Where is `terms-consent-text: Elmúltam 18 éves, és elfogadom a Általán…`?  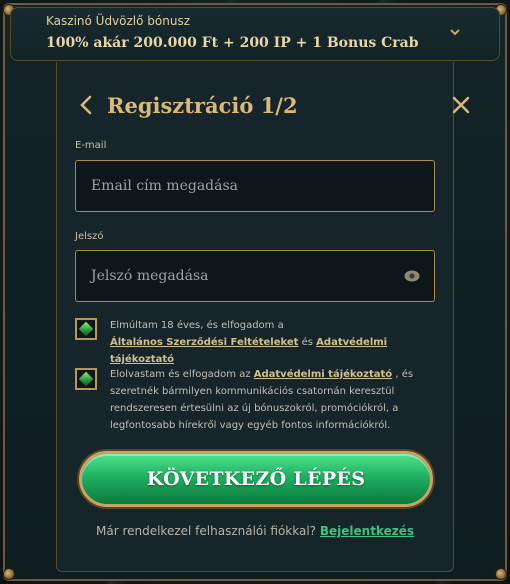
terms-consent-text: Elmúltam 18 éves, és elfogadom a Általán… is located at coordinates (270, 342).